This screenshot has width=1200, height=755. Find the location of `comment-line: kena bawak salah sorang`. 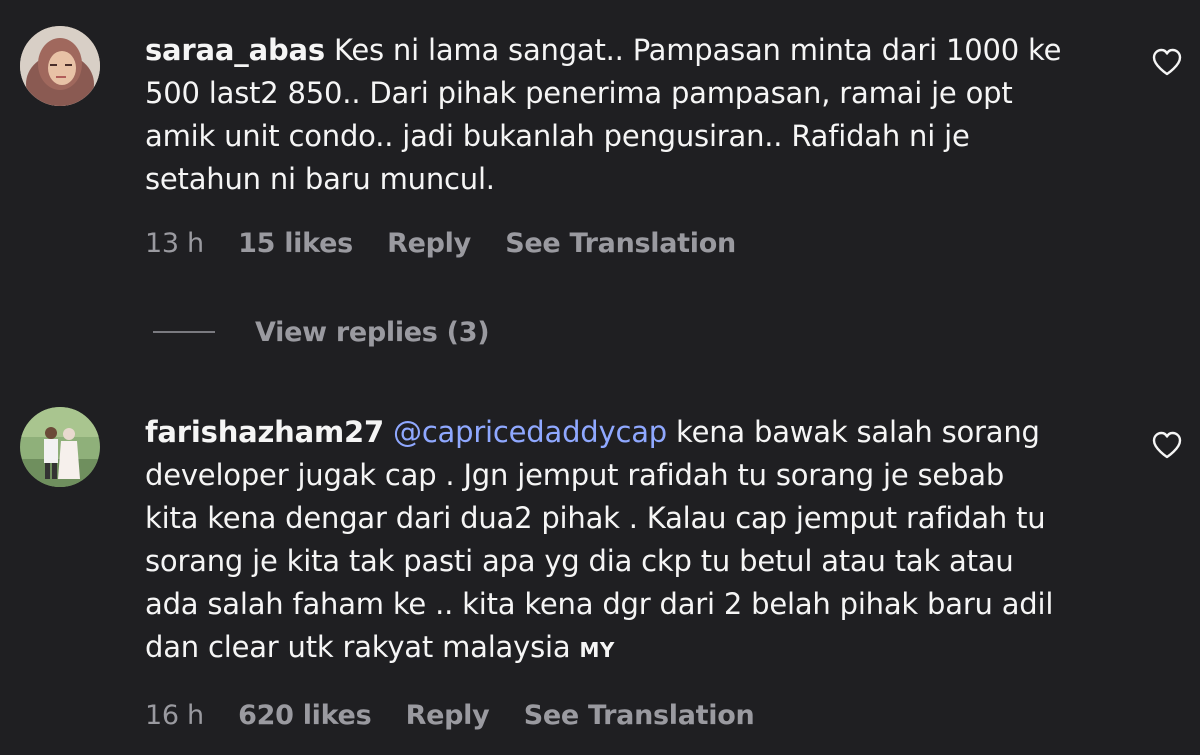

comment-line: kena bawak salah sorang is located at coordinates (858, 432).